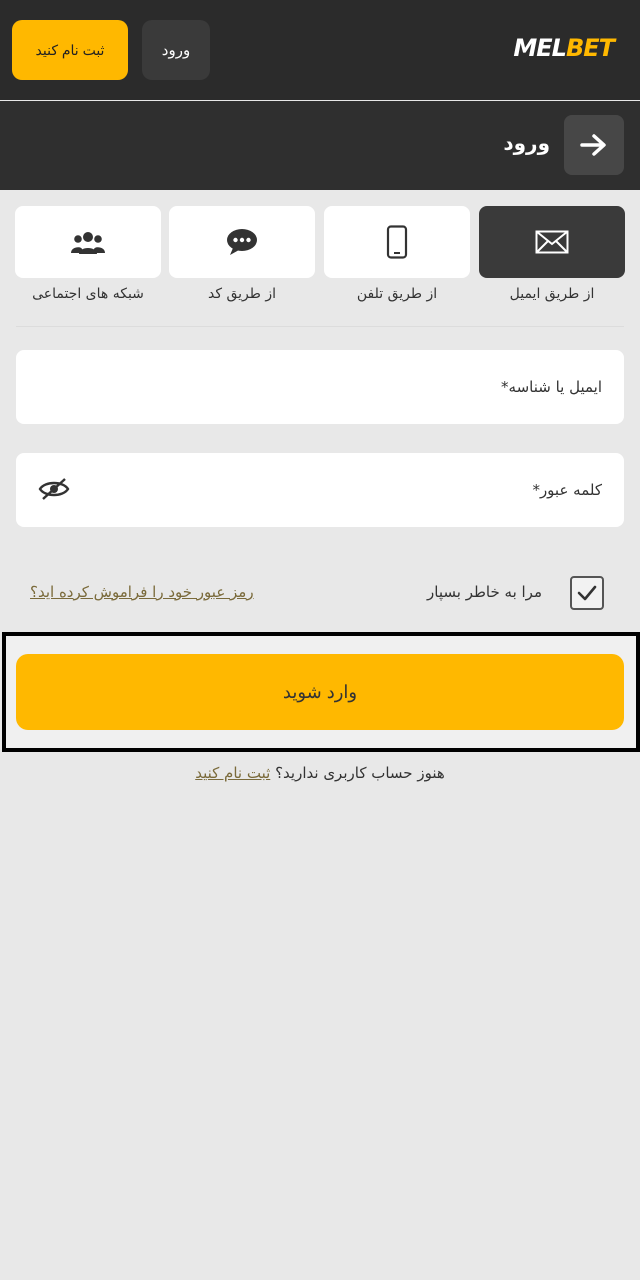 This screenshot has height=1280, width=640. Describe the element at coordinates (142, 592) in the screenshot. I see `forgot-password-link: رمز عبور خود را فراموش کرده اید؟` at that location.